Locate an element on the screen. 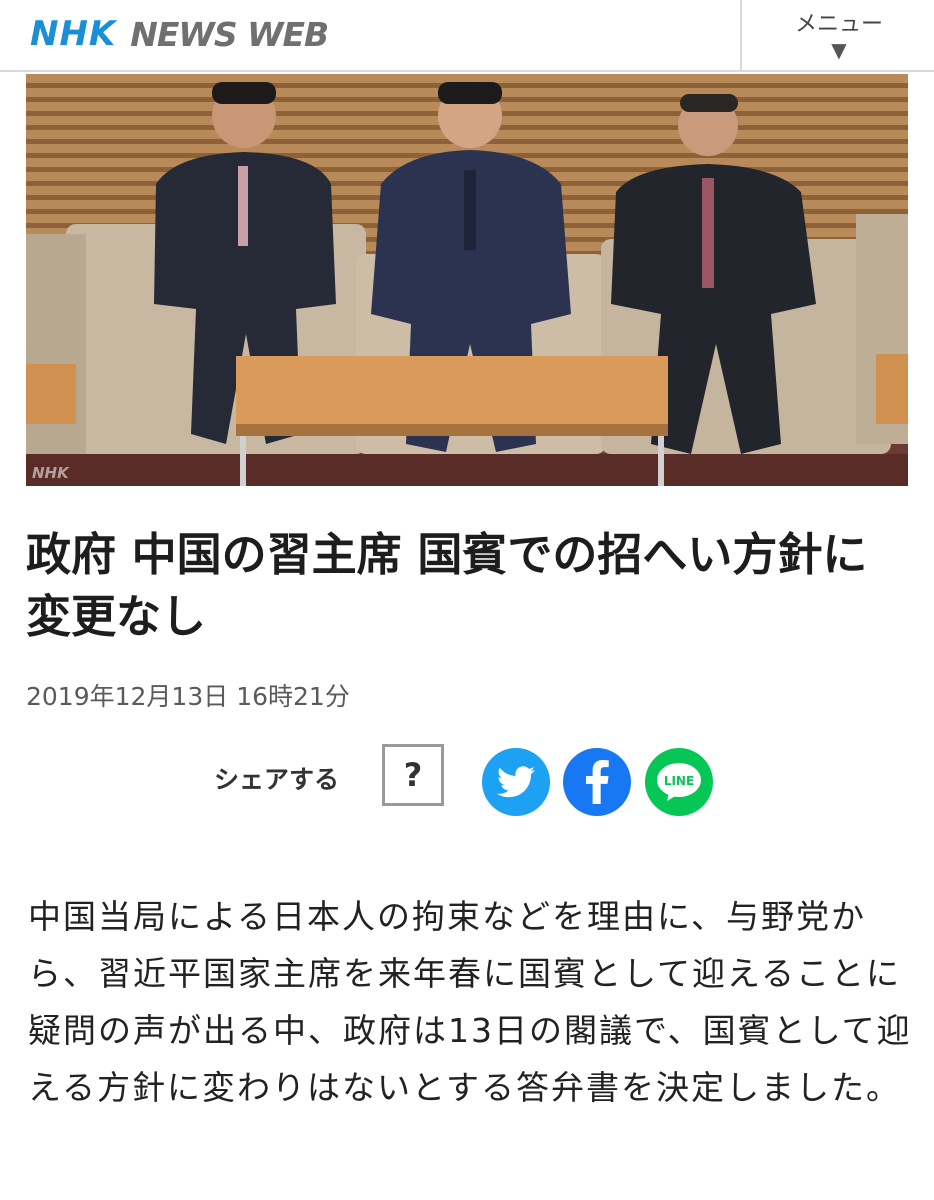 This screenshot has height=1200, width=934. article-timestamp: 2019年12月13日 16時21分 is located at coordinates (188, 696).